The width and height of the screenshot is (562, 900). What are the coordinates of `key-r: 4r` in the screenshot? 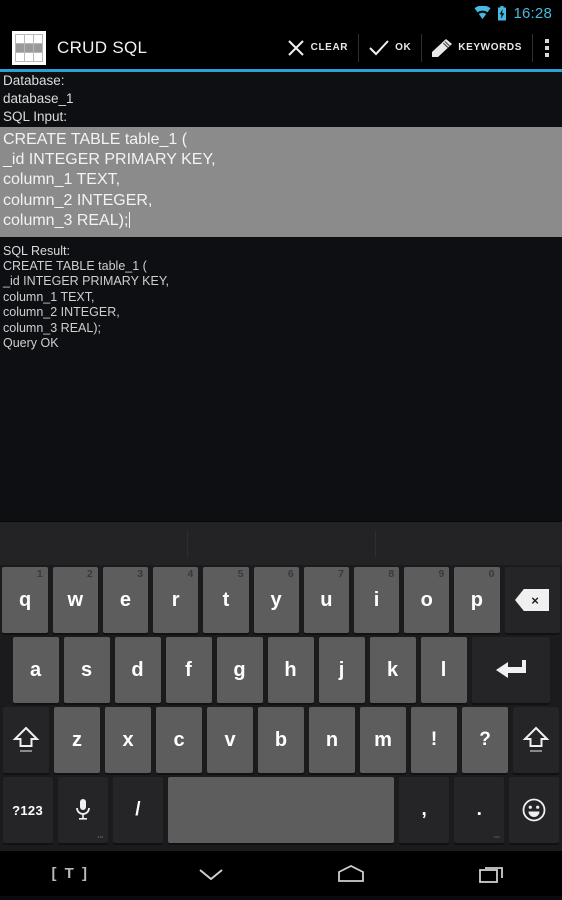 It's located at (176, 600).